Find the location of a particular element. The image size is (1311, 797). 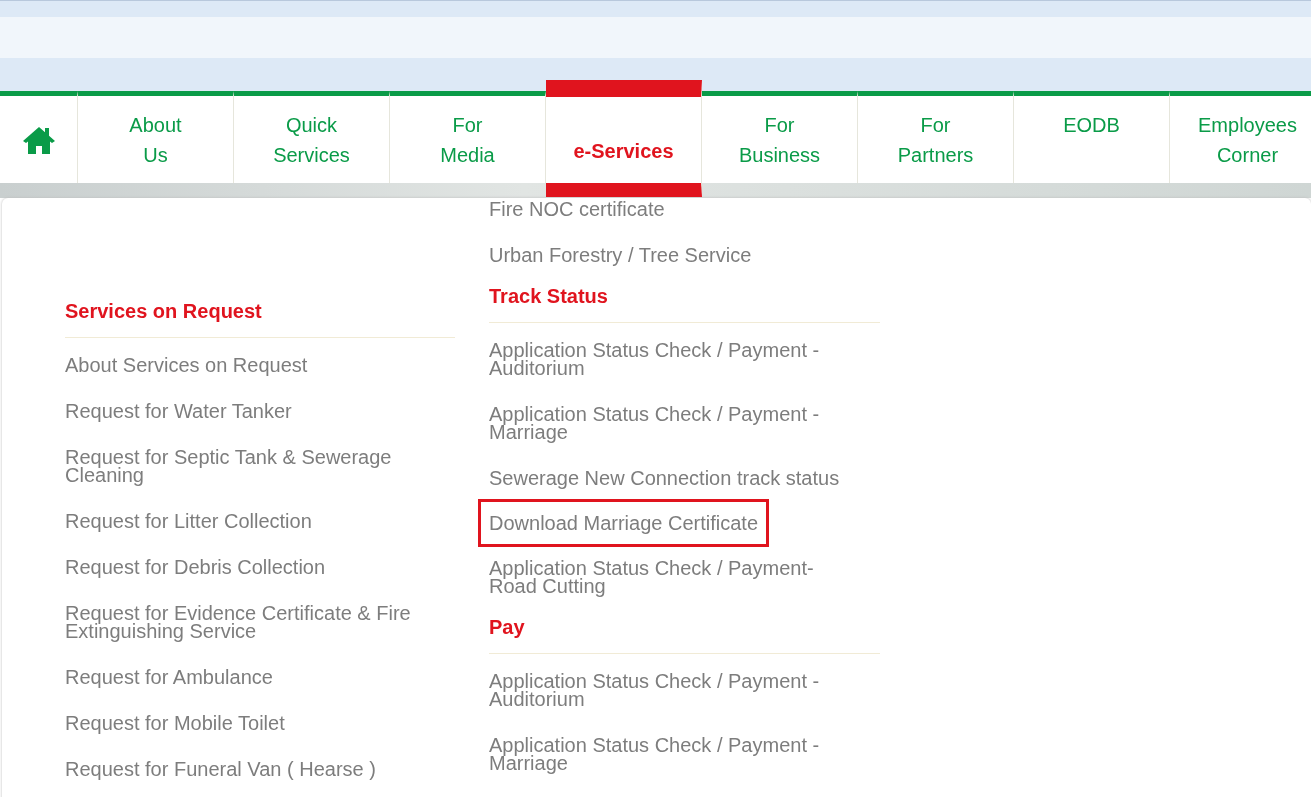

home-tab is located at coordinates (39, 137).